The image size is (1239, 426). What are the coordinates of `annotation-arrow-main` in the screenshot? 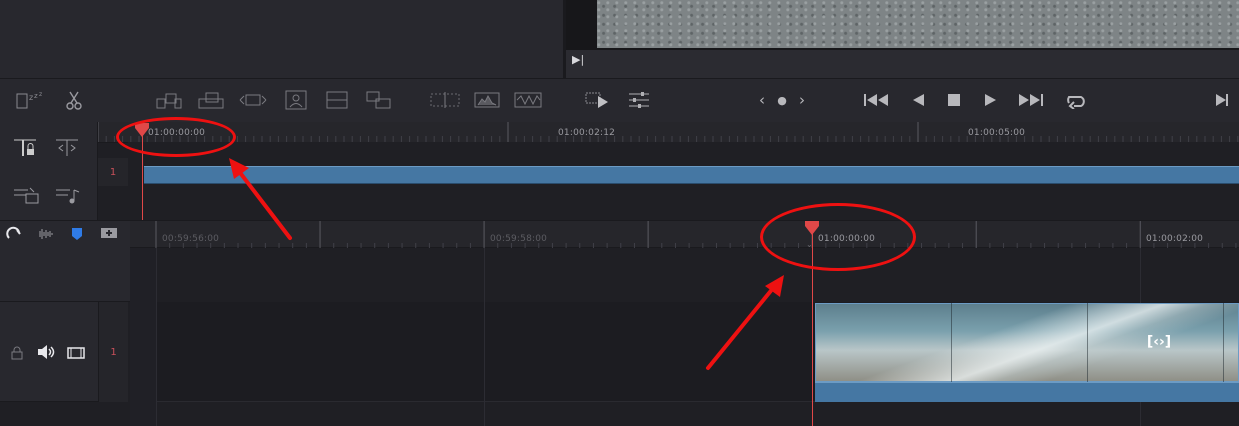 It's located at (745, 322).